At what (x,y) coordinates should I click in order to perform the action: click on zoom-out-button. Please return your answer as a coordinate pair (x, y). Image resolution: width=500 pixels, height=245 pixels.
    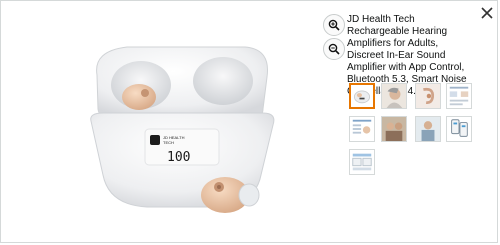
    Looking at the image, I should click on (334, 49).